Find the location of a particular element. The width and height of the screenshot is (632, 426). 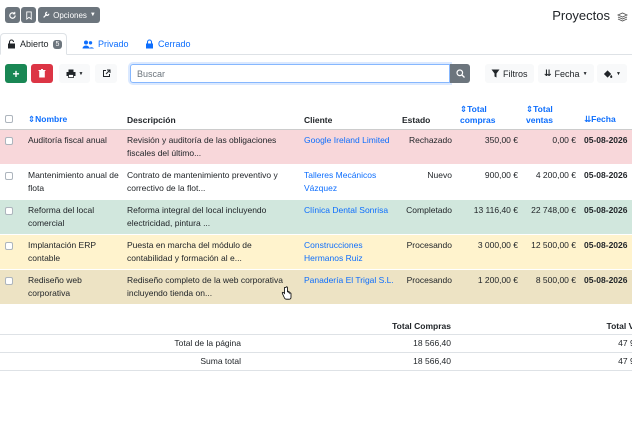

sort-date-label: Fecha is located at coordinates (567, 73).